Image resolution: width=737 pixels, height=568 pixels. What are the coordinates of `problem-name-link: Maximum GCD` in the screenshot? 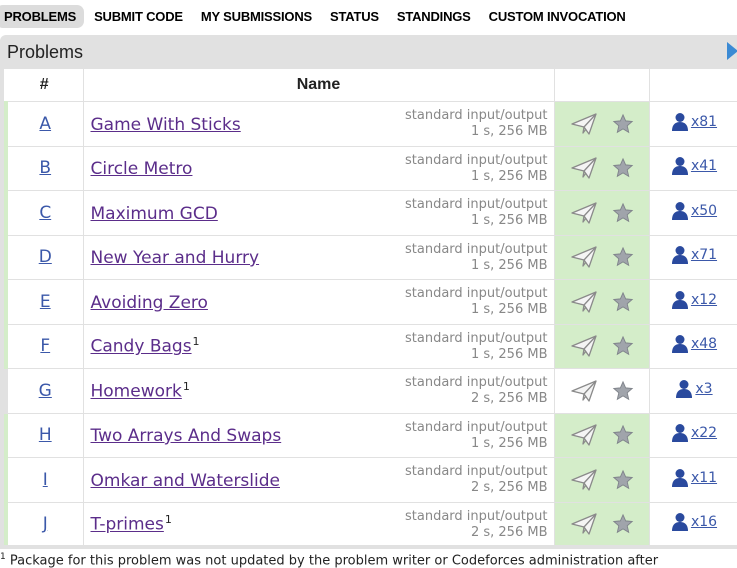 It's located at (154, 214).